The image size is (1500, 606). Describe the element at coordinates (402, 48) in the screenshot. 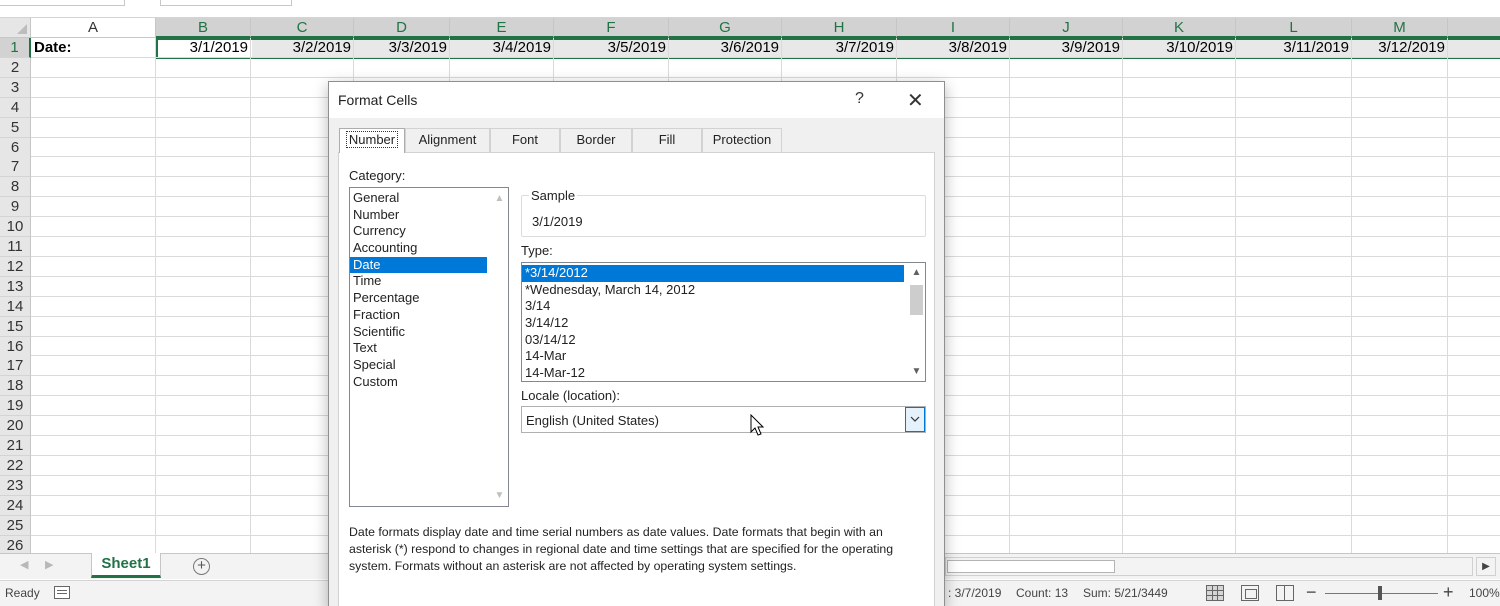

I see `cell-d1: 3/3/2019` at that location.